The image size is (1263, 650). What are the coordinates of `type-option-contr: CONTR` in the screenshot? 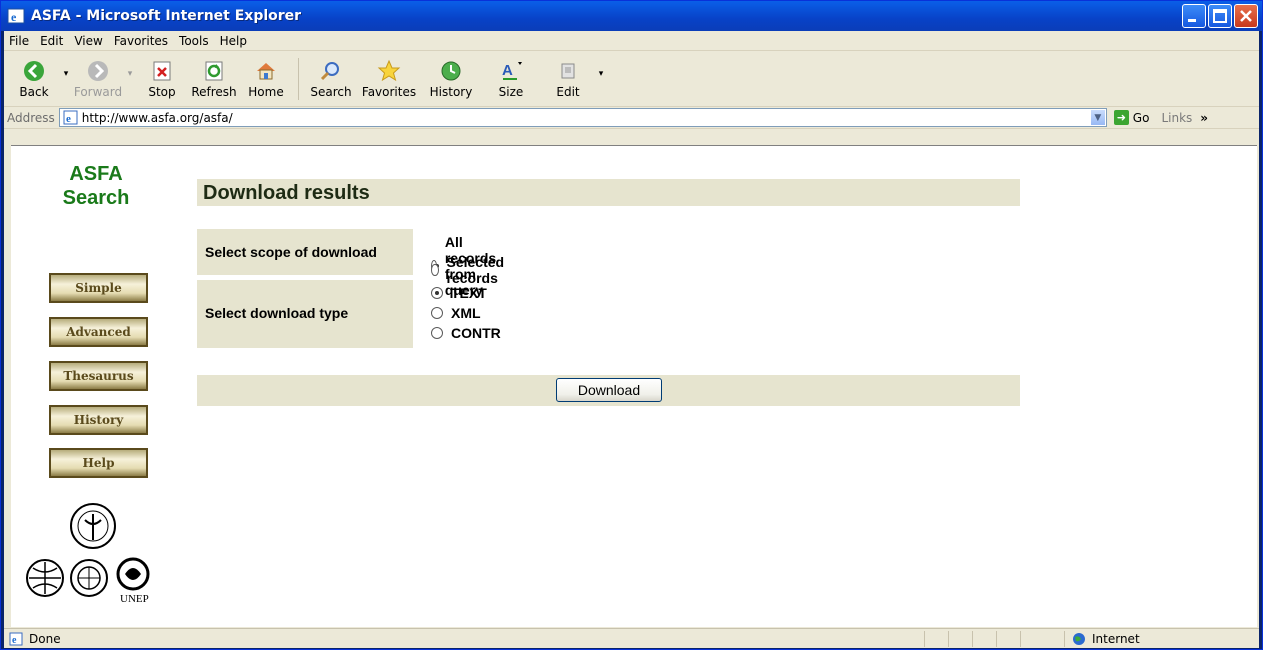 It's located at (466, 333).